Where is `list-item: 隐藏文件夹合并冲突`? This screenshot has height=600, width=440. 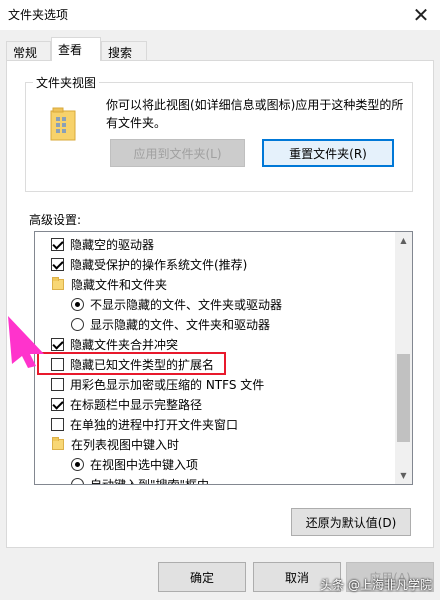
list-item: 隐藏文件夹合并冲突 is located at coordinates (231, 344).